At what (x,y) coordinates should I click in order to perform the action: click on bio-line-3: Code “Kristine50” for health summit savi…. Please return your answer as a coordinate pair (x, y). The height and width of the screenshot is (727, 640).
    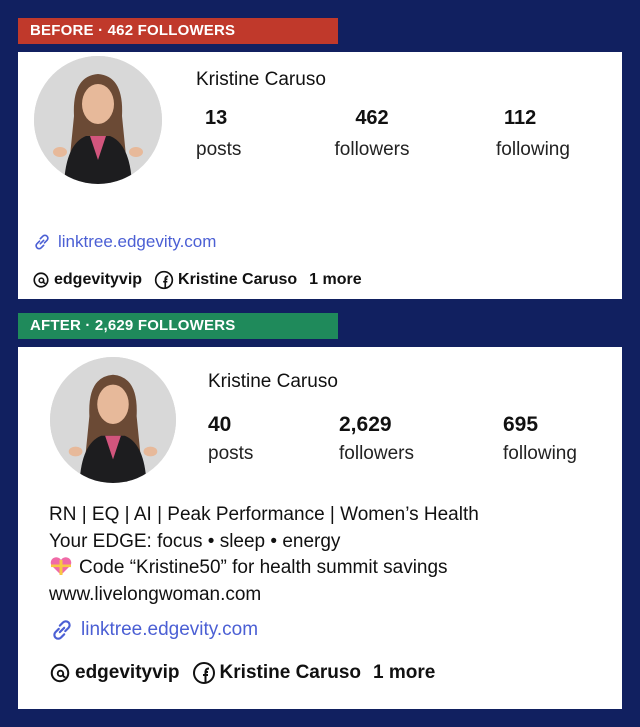
    Looking at the image, I should click on (264, 568).